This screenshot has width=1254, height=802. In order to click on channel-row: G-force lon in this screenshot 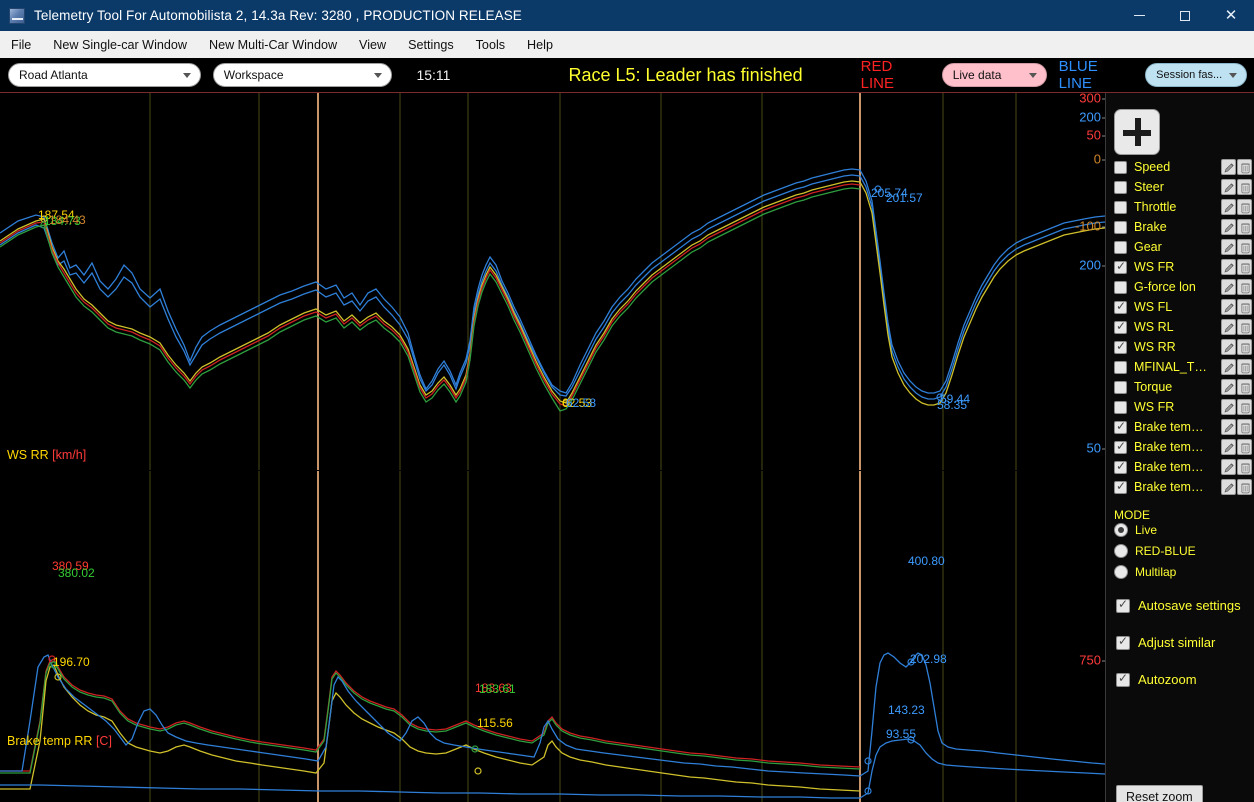, I will do `click(1180, 287)`.